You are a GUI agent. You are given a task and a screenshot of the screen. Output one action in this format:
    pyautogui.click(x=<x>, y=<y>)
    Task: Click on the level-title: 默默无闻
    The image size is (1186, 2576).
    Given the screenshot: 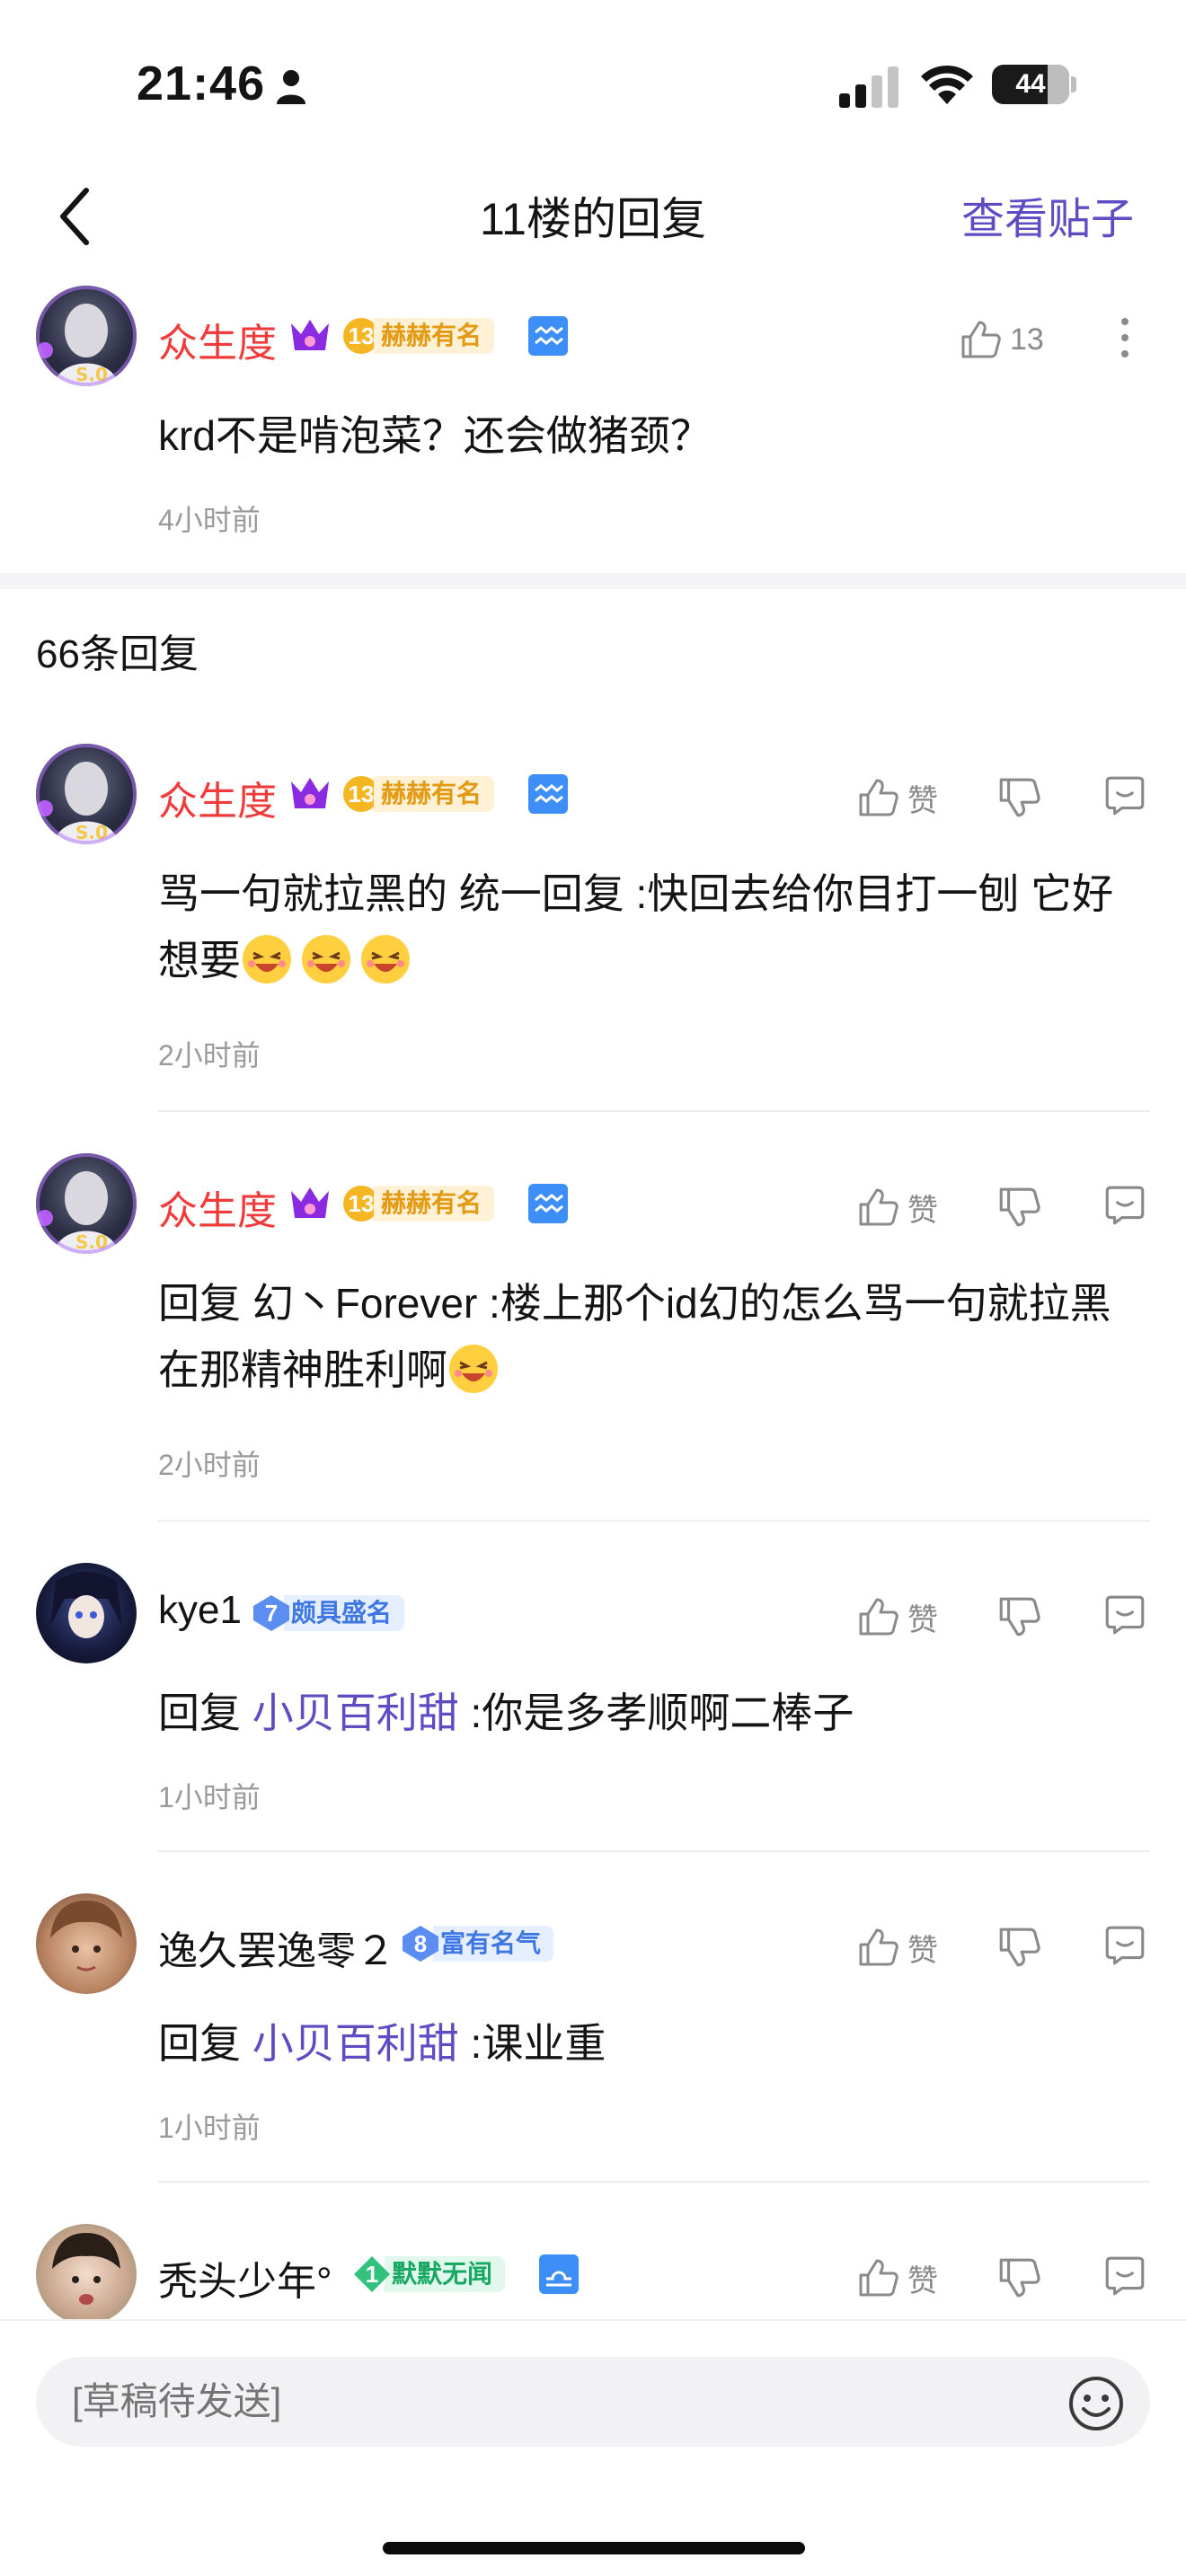 What is the action you would take?
    pyautogui.click(x=445, y=2274)
    